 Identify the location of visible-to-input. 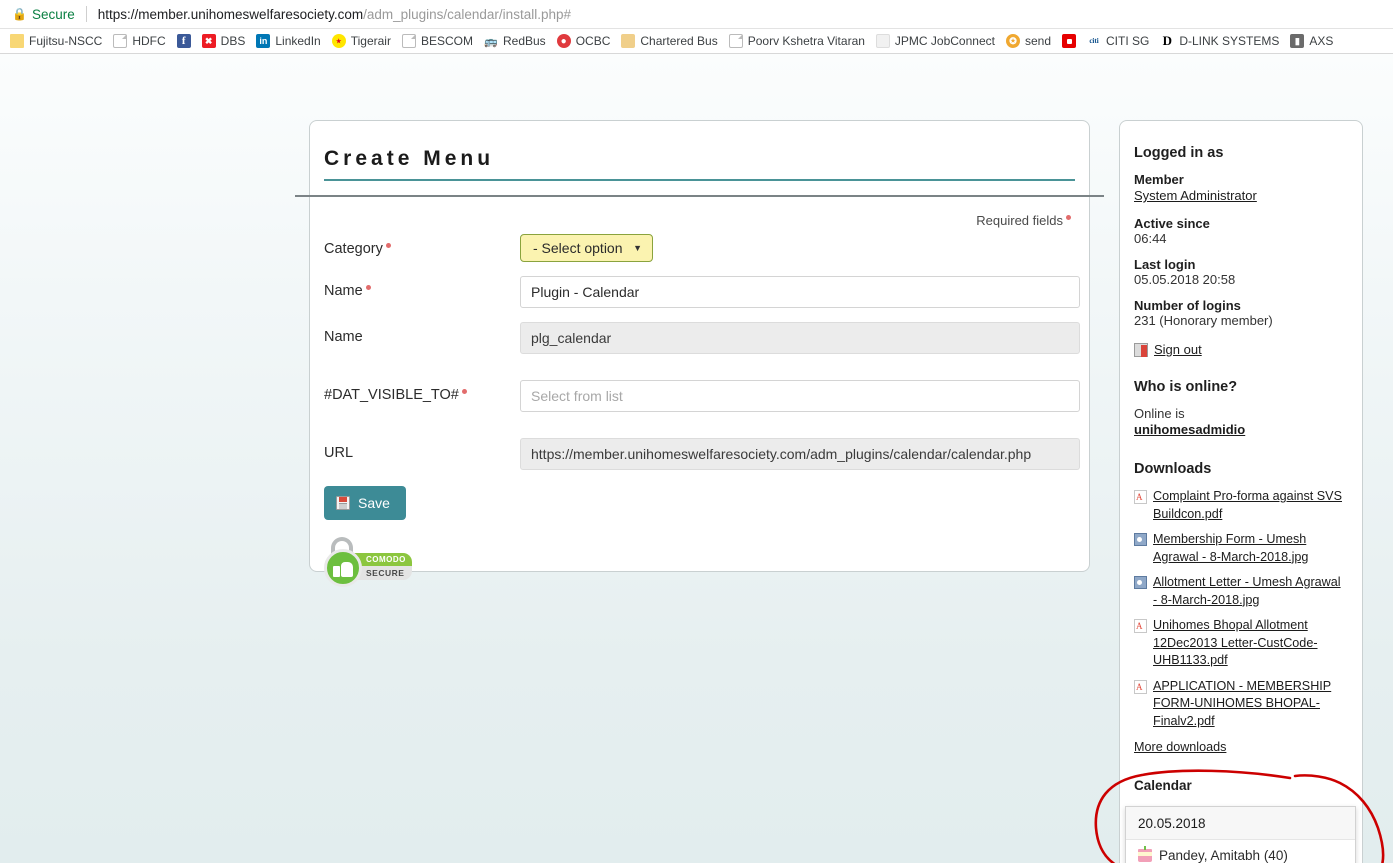
(800, 396).